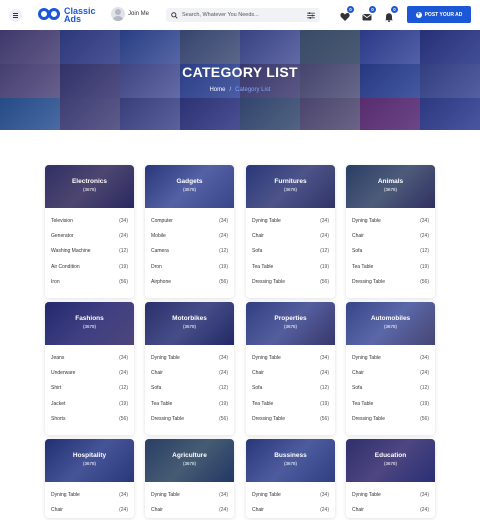 Image resolution: width=480 pixels, height=520 pixels. What do you see at coordinates (324, 403) in the screenshot?
I see `subcategory-count: (19)` at bounding box center [324, 403].